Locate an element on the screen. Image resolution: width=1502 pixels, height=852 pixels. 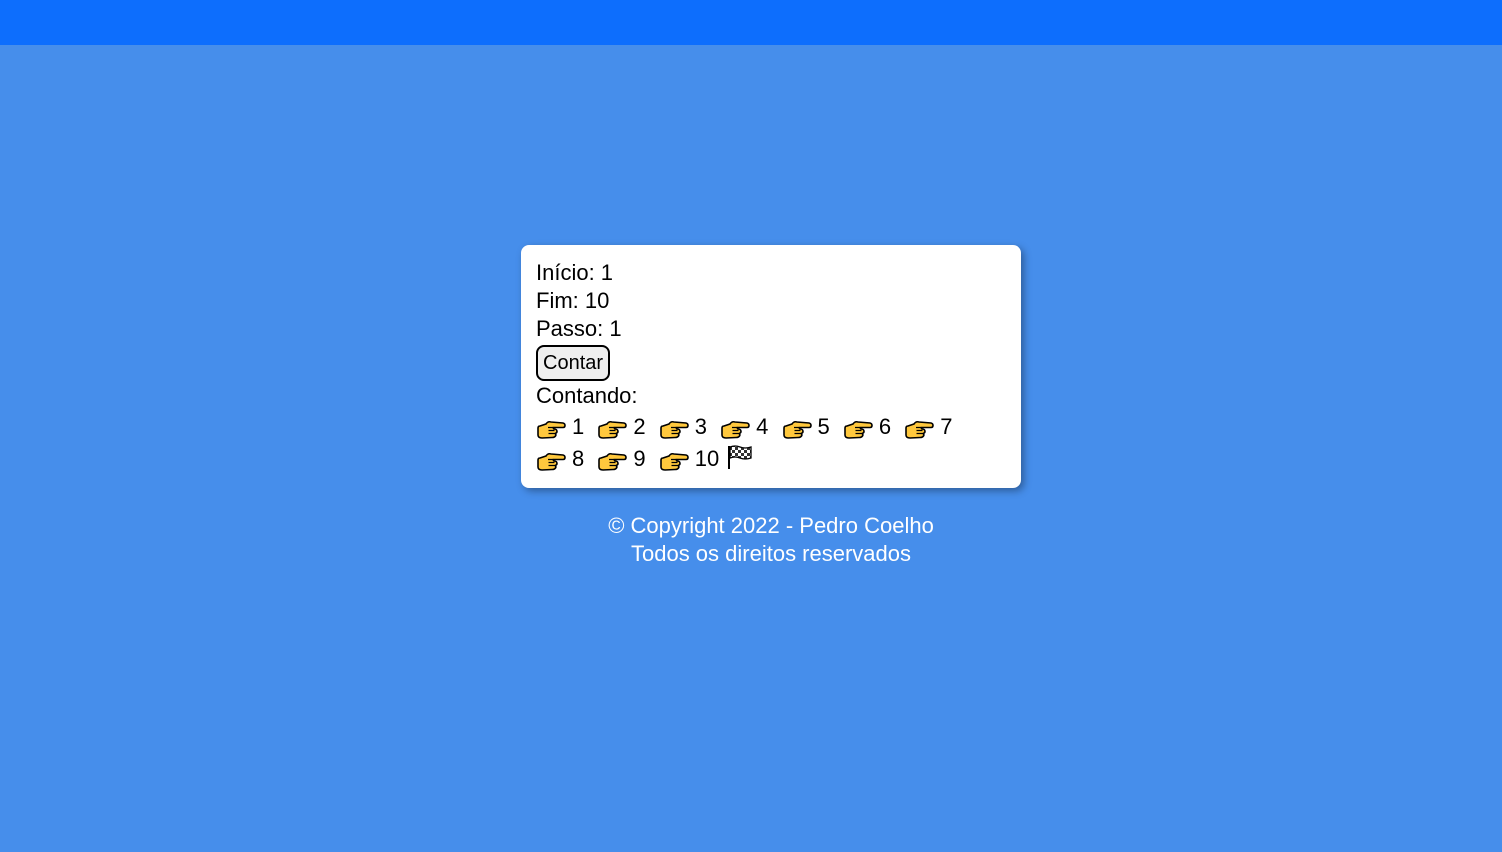
copyright-text: © Copyright 2022 - Pedro Coelho is located at coordinates (771, 525).